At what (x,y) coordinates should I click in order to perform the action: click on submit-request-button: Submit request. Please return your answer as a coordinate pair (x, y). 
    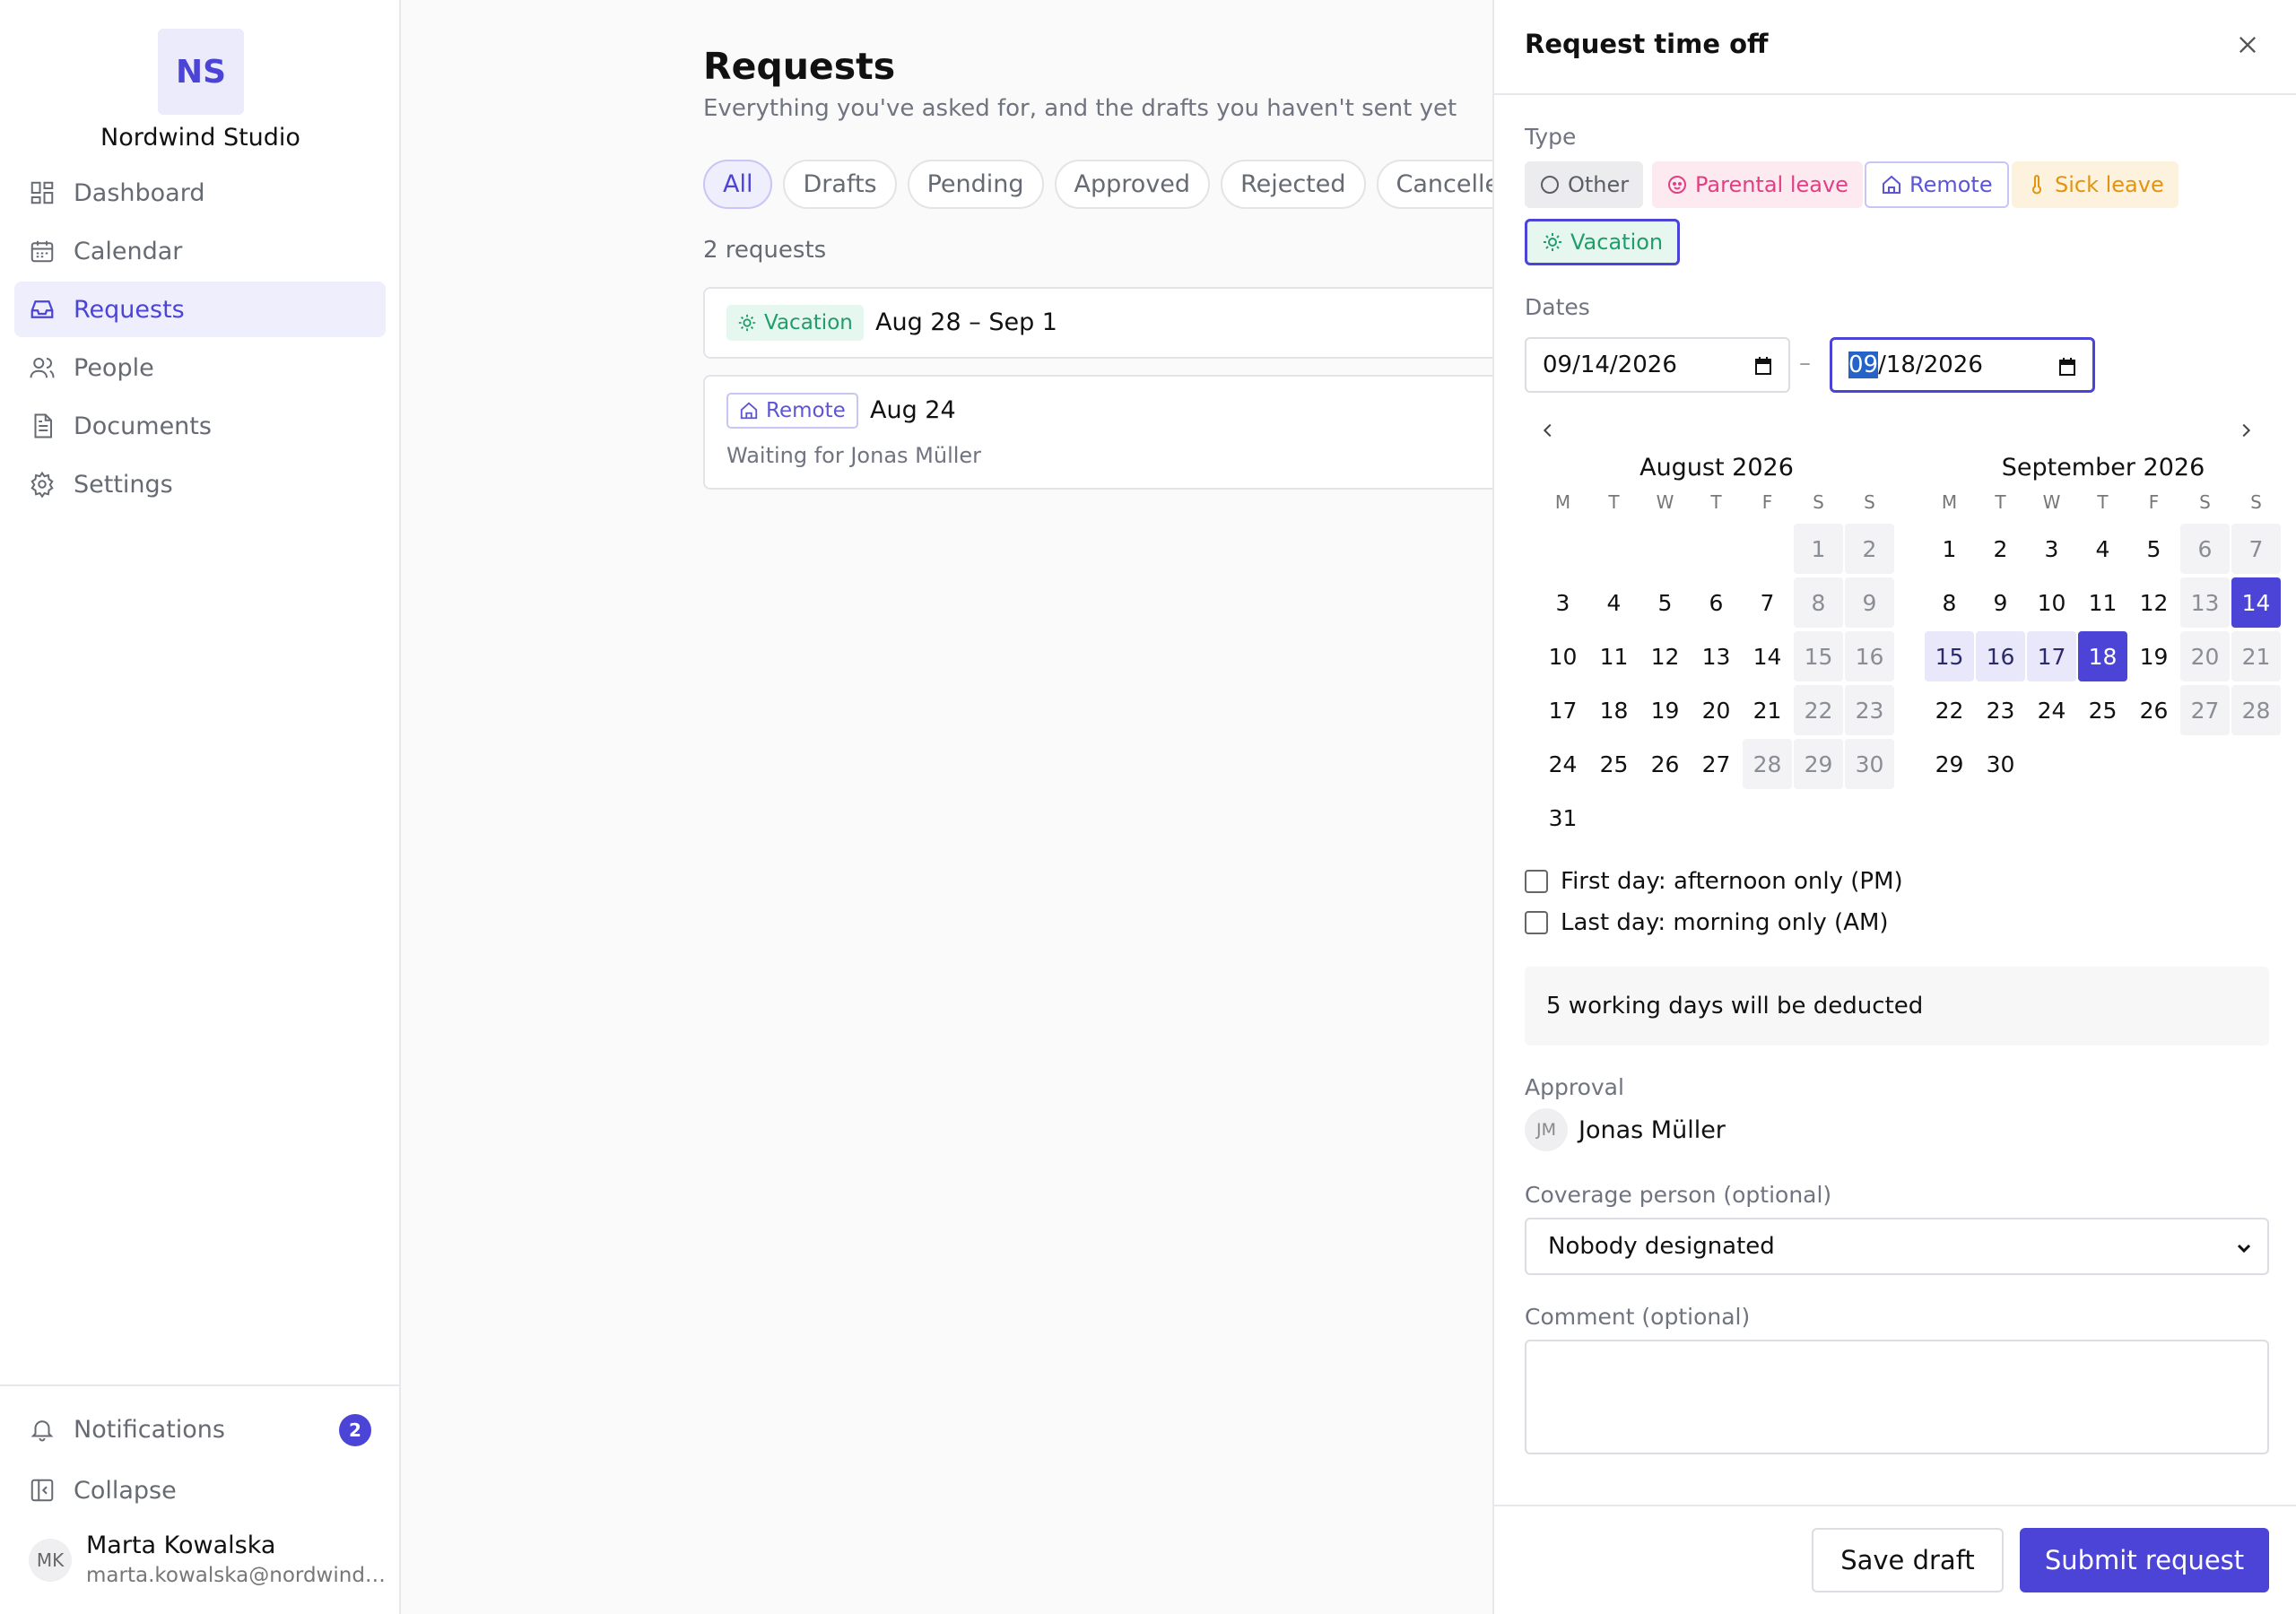
    Looking at the image, I should click on (2144, 1560).